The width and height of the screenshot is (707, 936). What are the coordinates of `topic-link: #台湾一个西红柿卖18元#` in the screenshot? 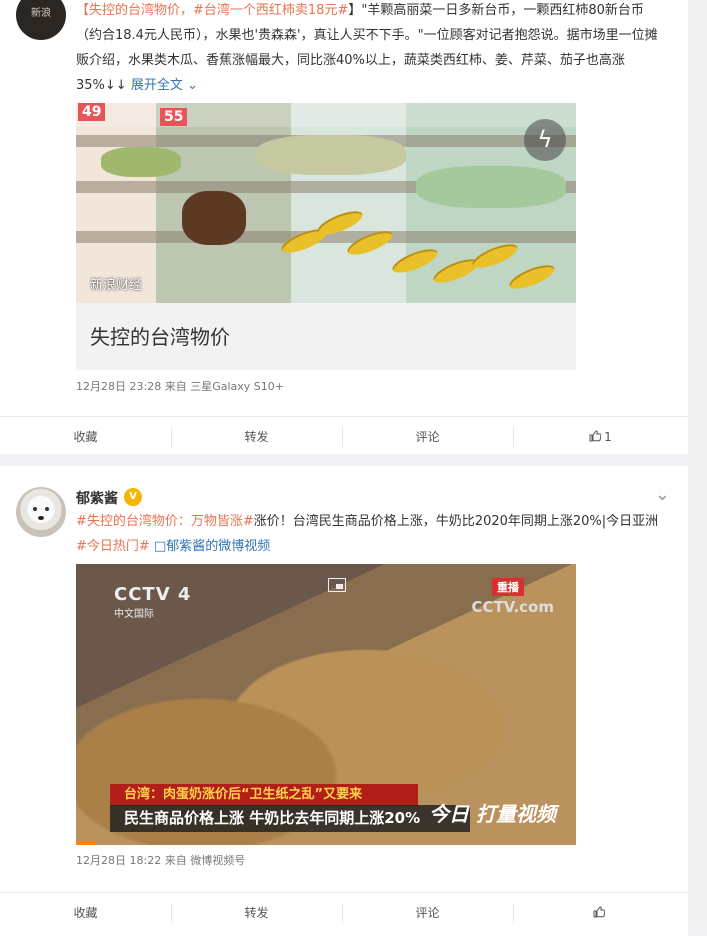 It's located at (270, 10).